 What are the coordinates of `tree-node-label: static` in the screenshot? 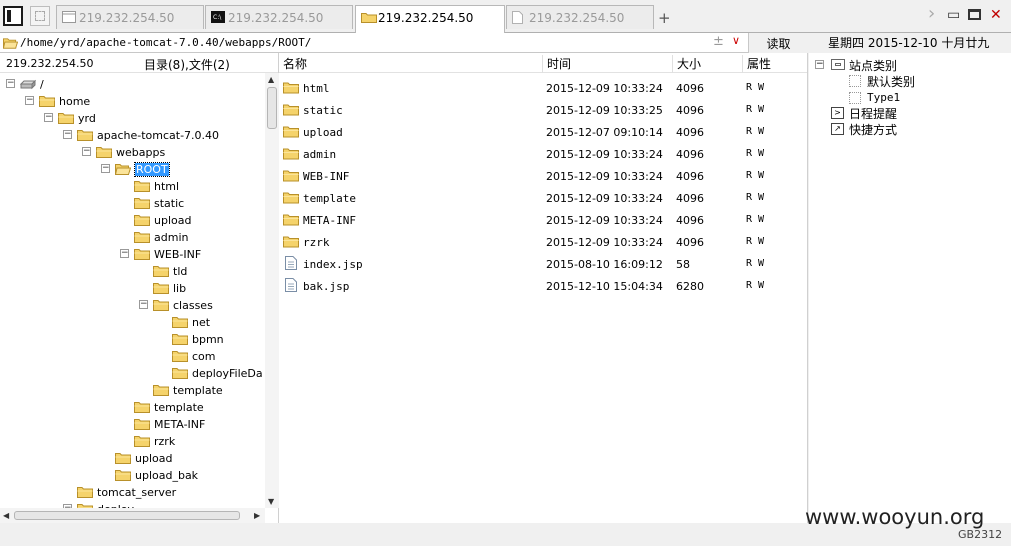 It's located at (169, 203).